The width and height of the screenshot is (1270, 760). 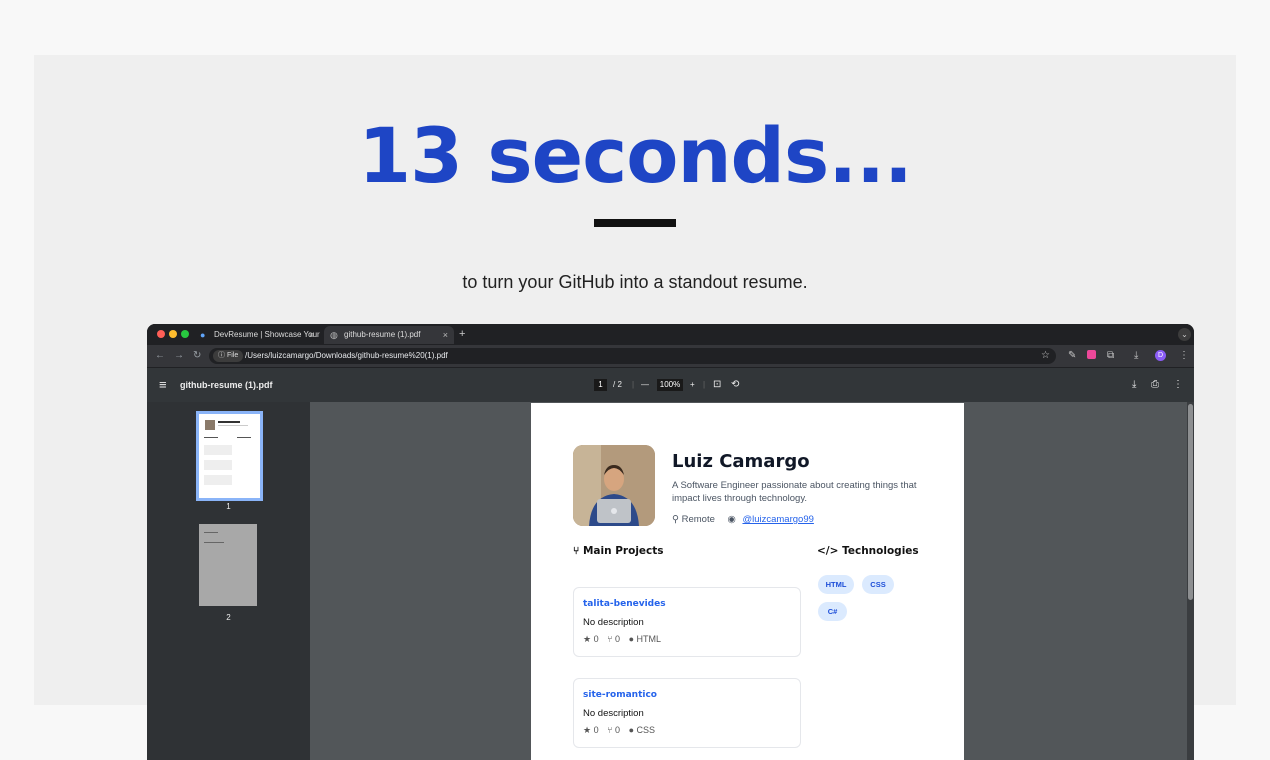 What do you see at coordinates (698, 519) in the screenshot?
I see `resume-location: Remote` at bounding box center [698, 519].